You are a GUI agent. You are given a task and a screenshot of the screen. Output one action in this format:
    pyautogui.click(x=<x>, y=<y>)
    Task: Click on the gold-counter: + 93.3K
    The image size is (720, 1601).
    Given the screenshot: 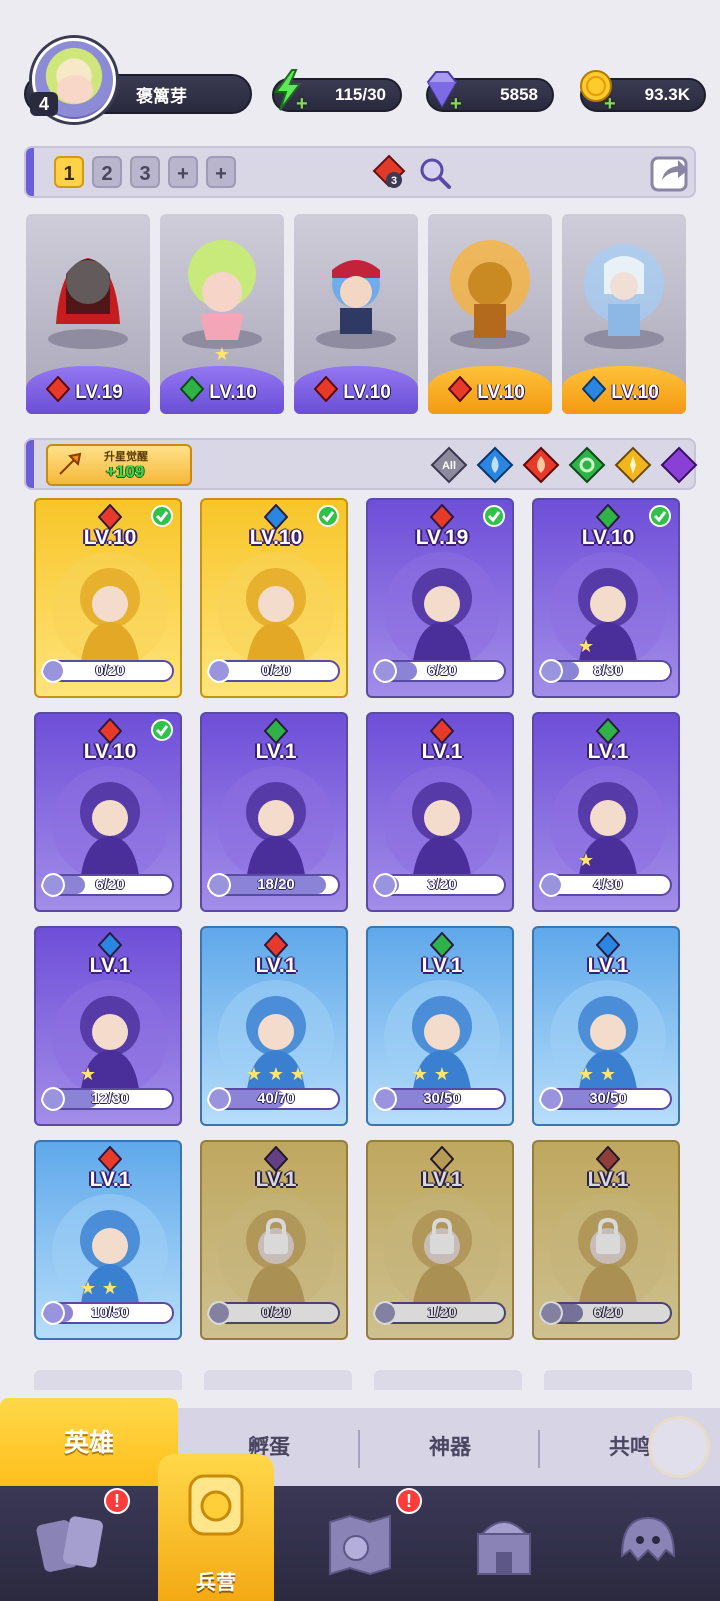 What is the action you would take?
    pyautogui.click(x=643, y=92)
    